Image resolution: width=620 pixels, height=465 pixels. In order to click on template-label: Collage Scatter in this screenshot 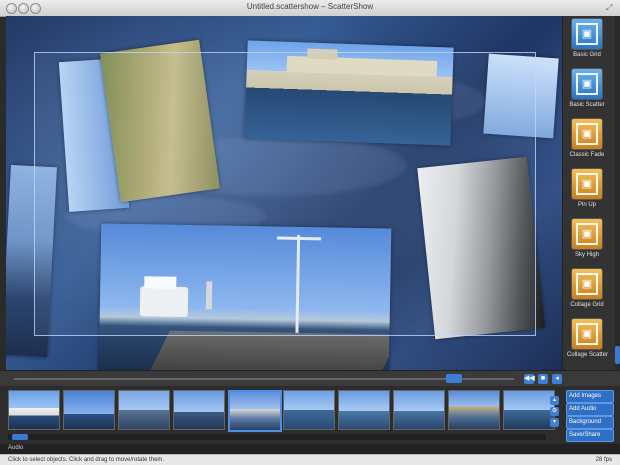, I will do `click(588, 355)`.